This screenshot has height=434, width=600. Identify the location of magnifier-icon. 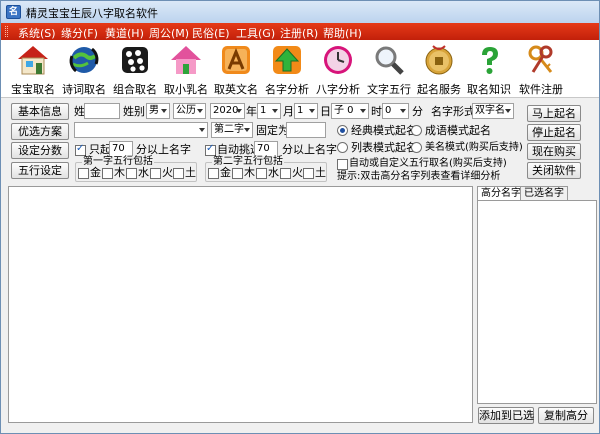
(389, 60).